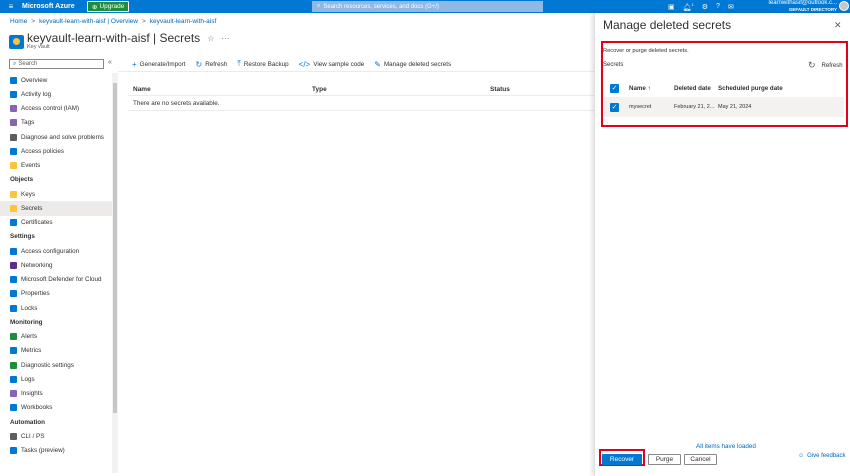 This screenshot has height=476, width=850. I want to click on sidebar-item-metrics: Metrics, so click(56, 351).